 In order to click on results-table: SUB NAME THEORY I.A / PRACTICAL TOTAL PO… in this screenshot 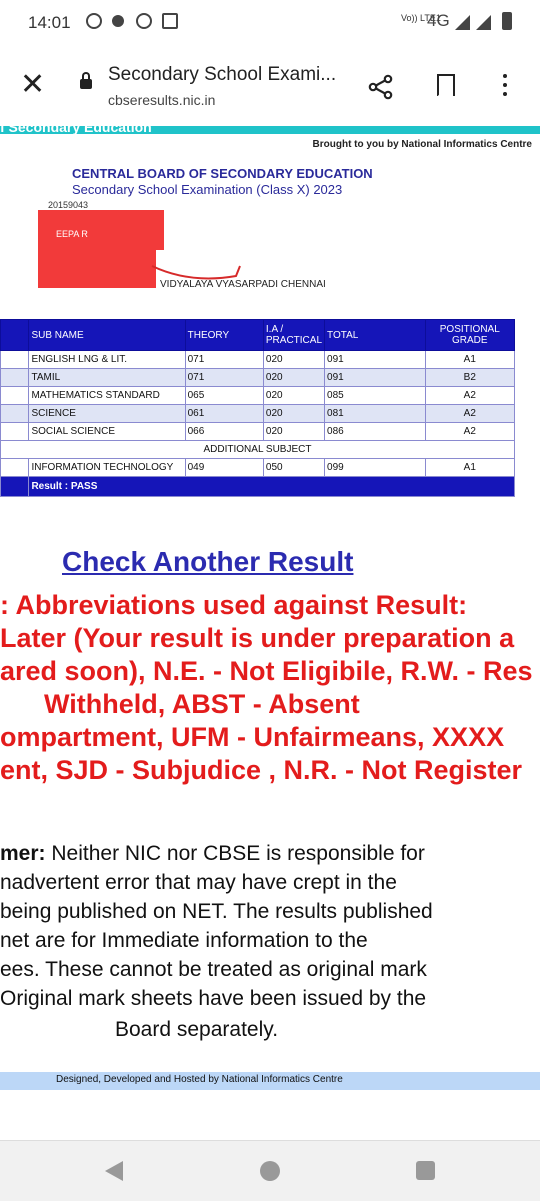, I will do `click(258, 408)`.